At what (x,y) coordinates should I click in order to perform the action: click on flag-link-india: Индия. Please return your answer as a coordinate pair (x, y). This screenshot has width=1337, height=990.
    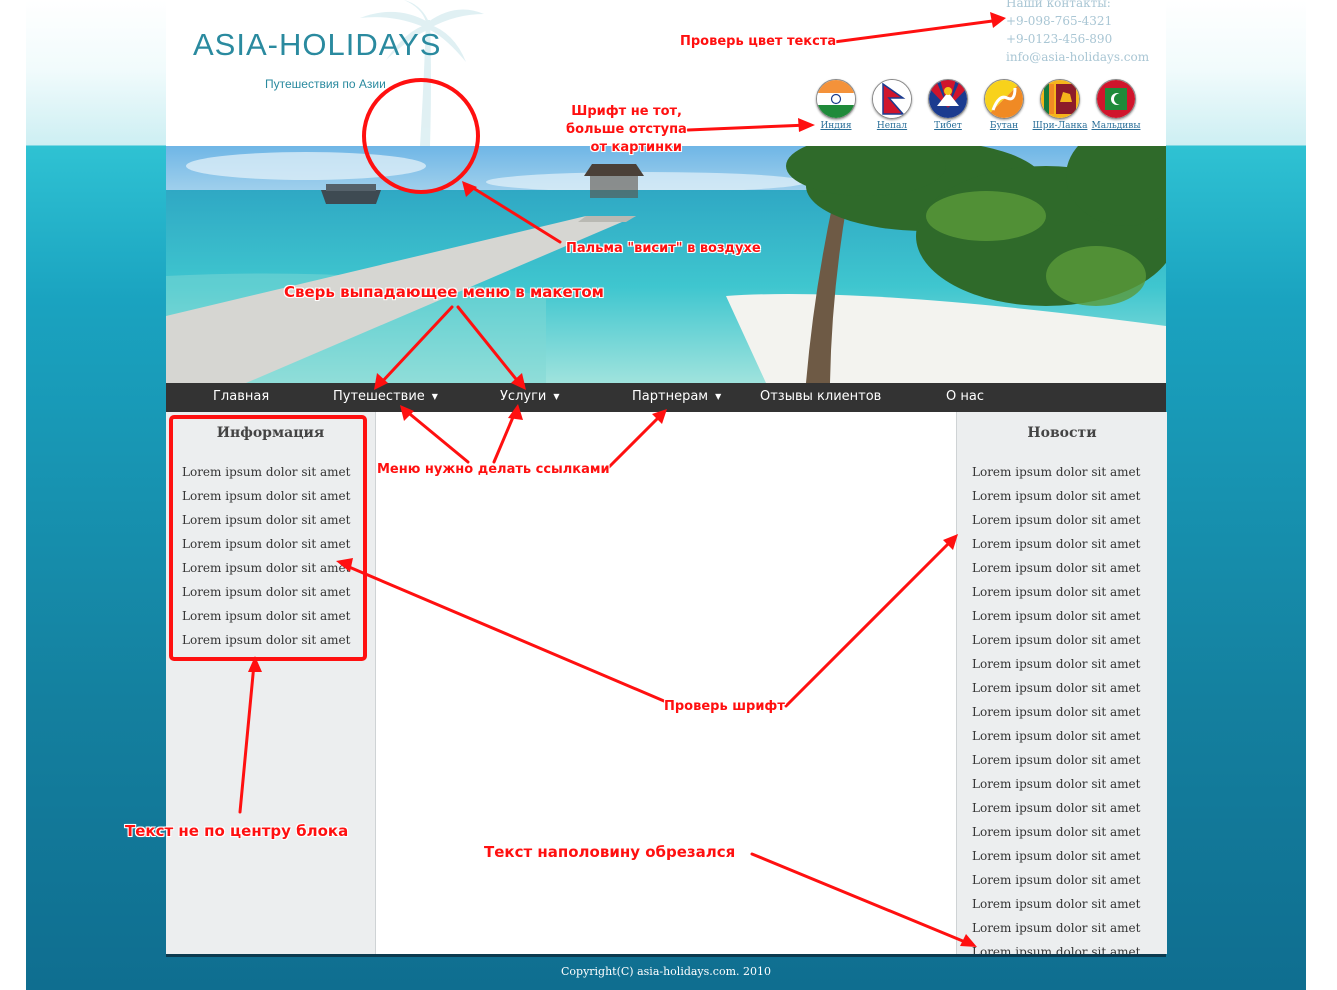
    Looking at the image, I should click on (836, 105).